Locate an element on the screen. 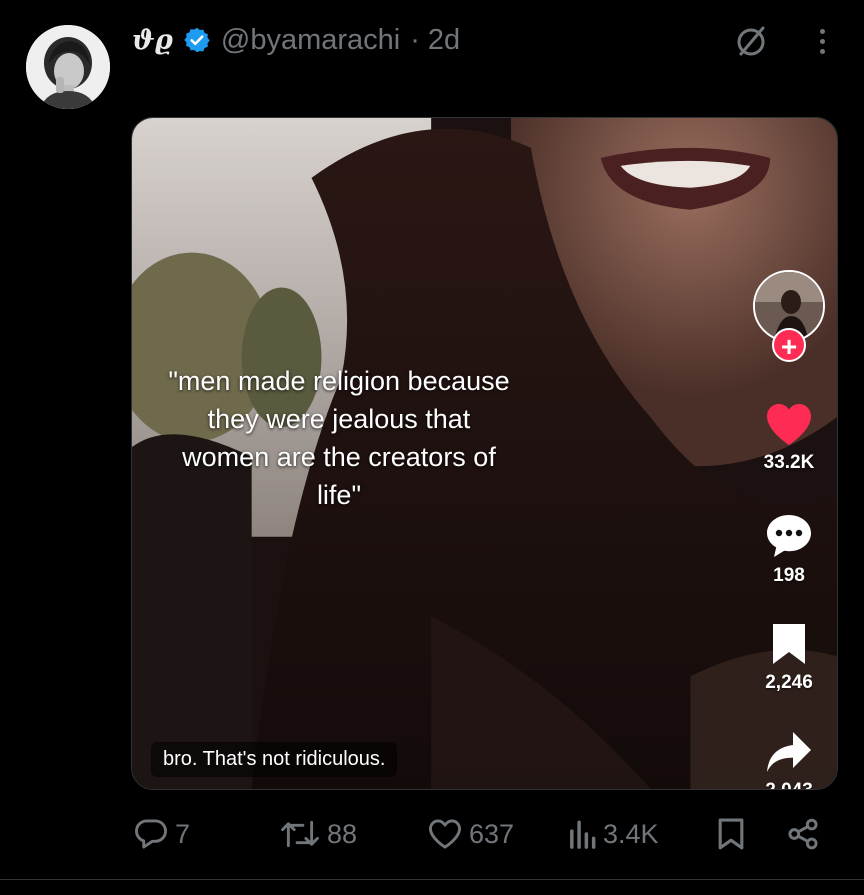  repost-button: 88 is located at coordinates (318, 834).